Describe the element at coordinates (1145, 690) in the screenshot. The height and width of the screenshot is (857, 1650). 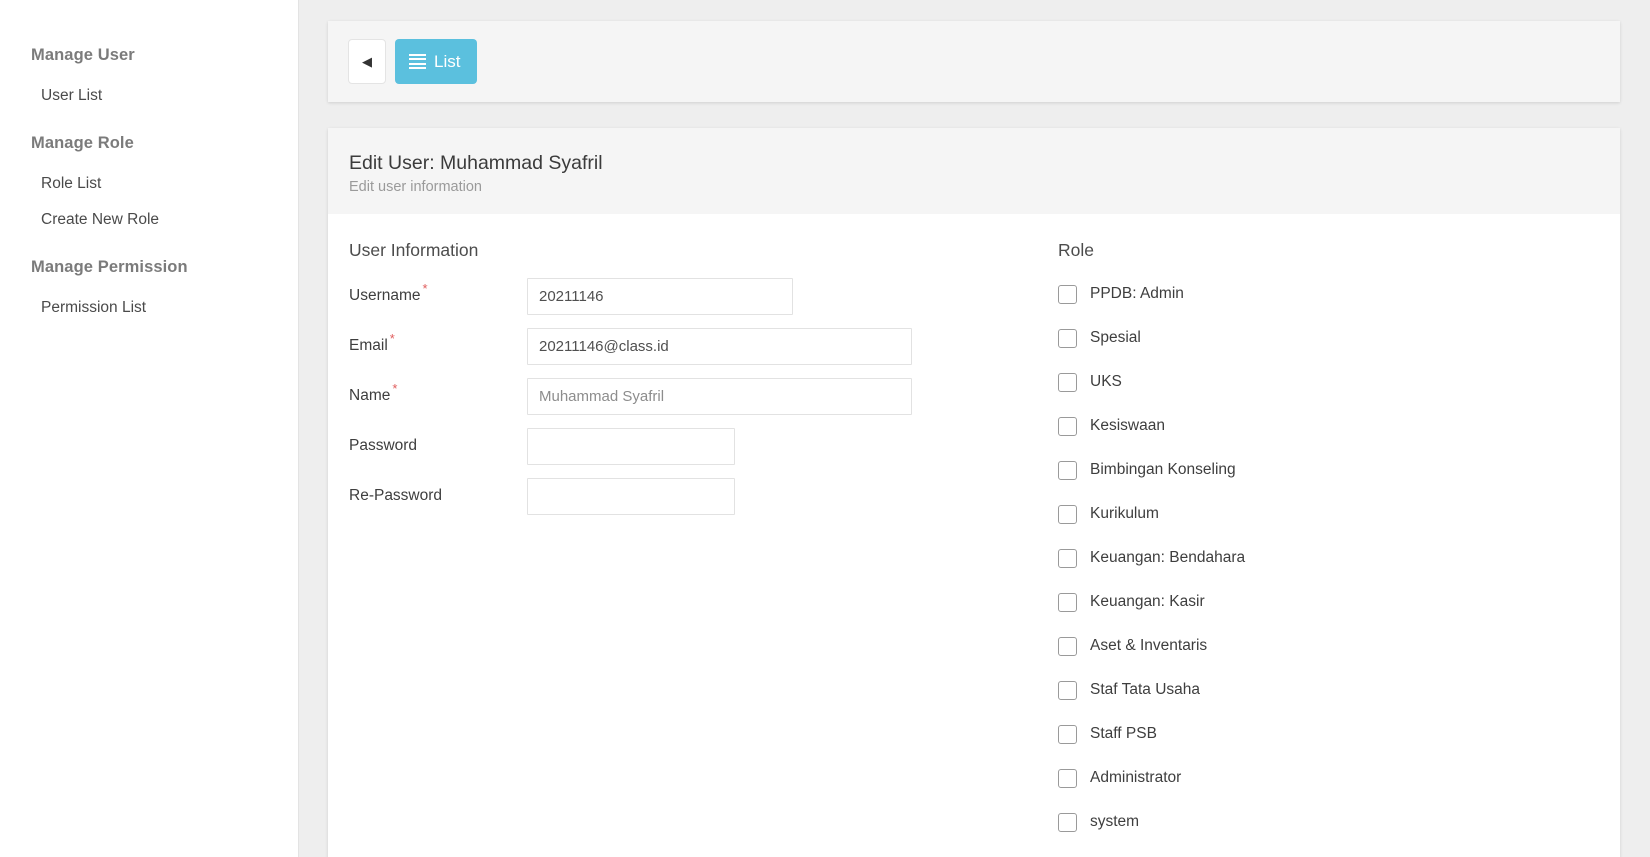
I see `role-label: Staf Tata Usaha` at that location.